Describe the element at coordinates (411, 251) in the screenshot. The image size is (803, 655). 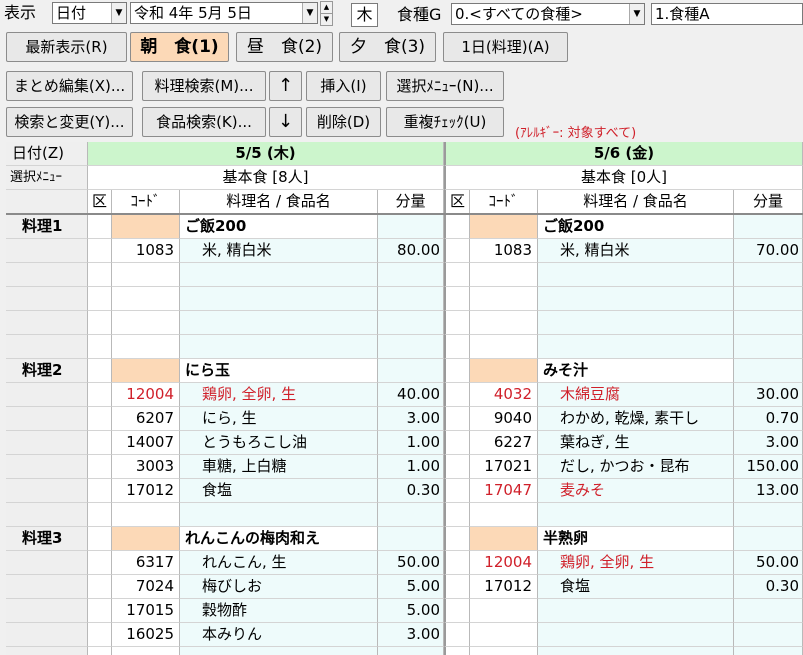
I see `quantity-cell: 80.00` at that location.